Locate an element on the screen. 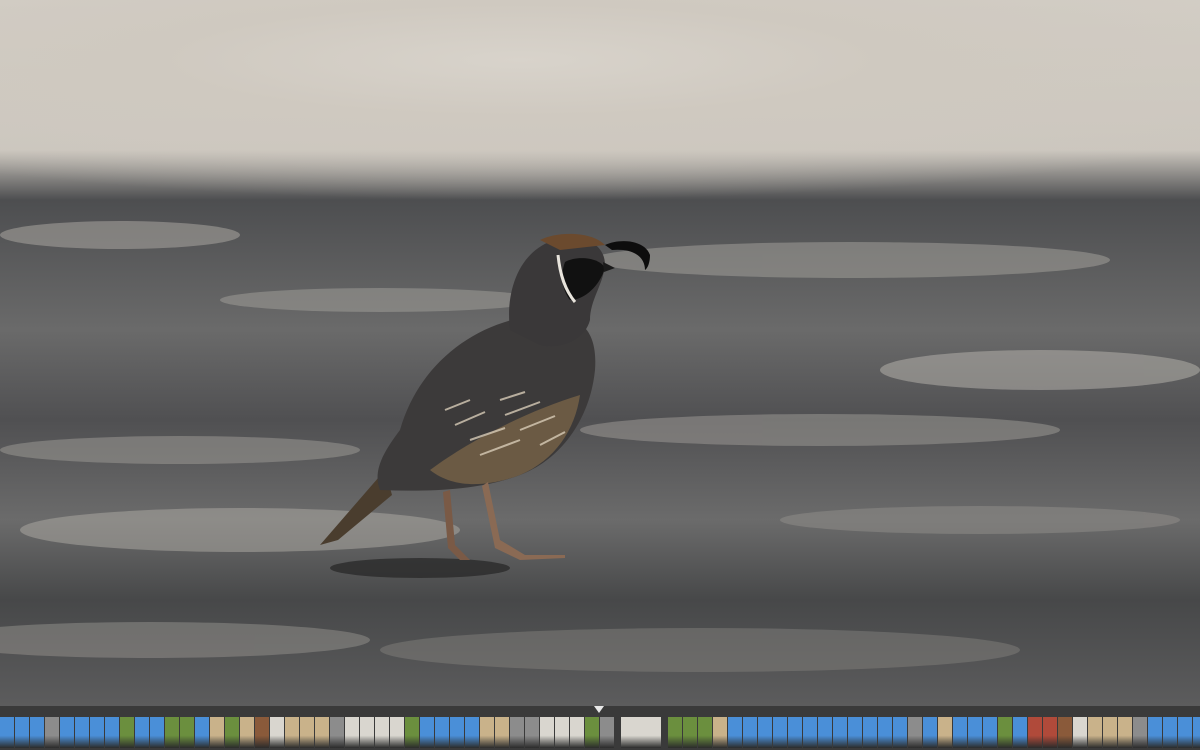  filmstrip is located at coordinates (600, 728).